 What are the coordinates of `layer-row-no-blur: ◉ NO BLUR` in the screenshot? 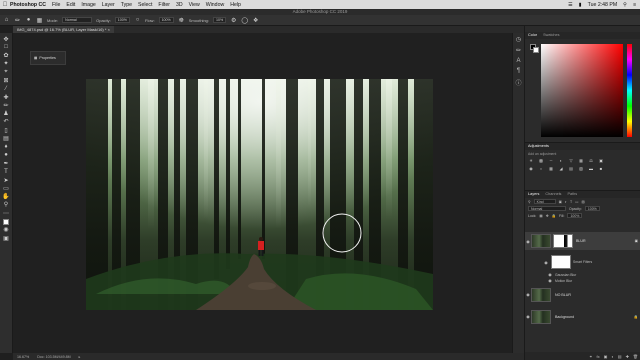 It's located at (582, 294).